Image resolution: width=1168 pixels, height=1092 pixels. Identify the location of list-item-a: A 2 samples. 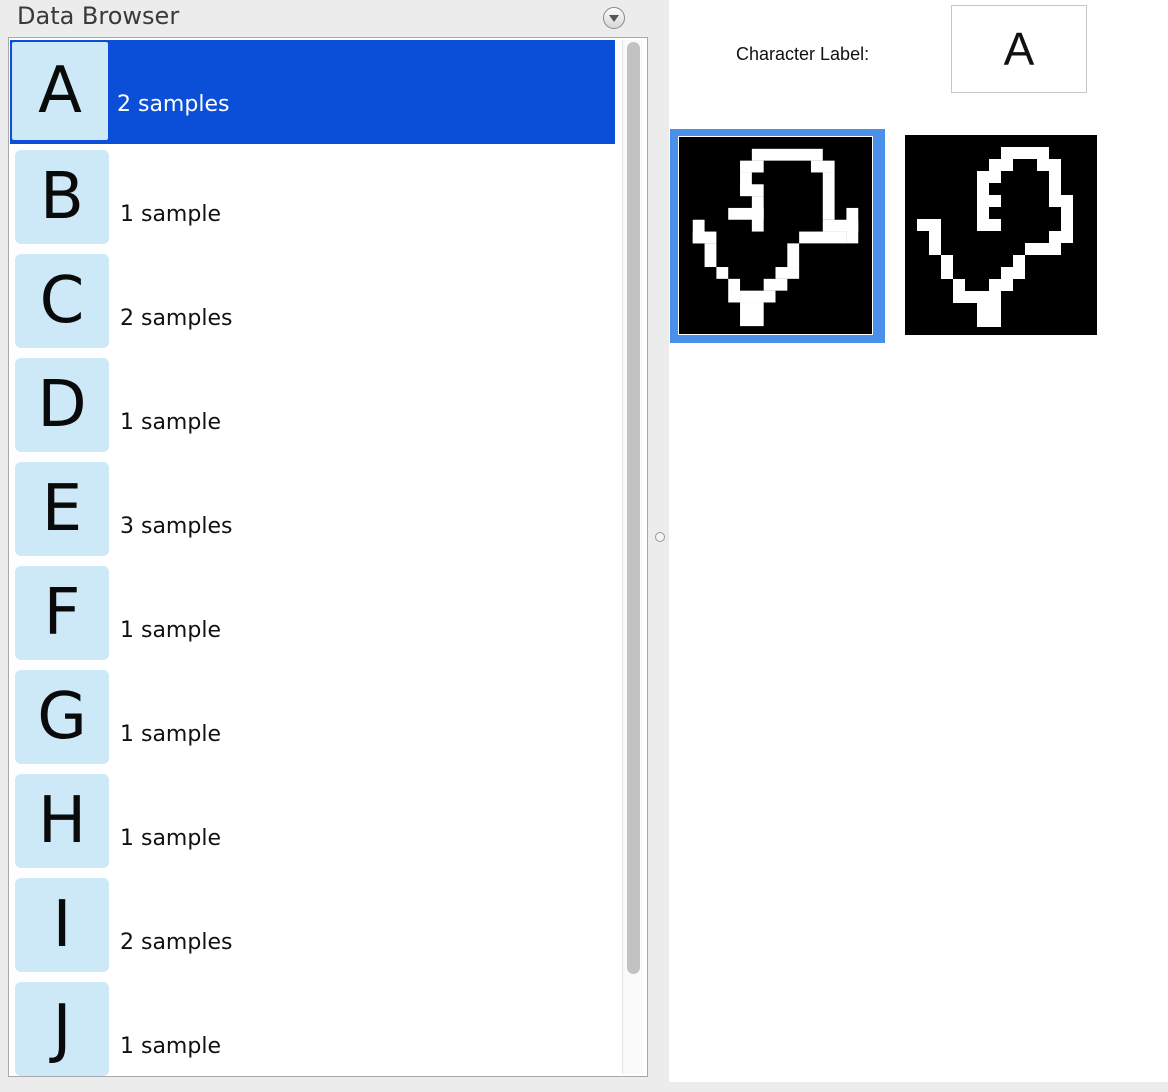
(312, 92).